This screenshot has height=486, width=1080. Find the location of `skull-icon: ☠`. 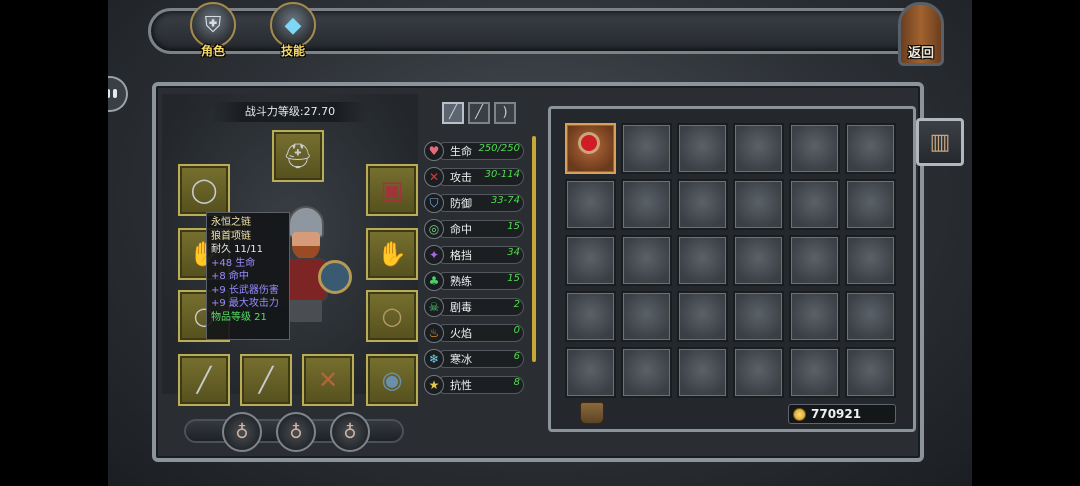

skull-icon: ☠ is located at coordinates (434, 307).